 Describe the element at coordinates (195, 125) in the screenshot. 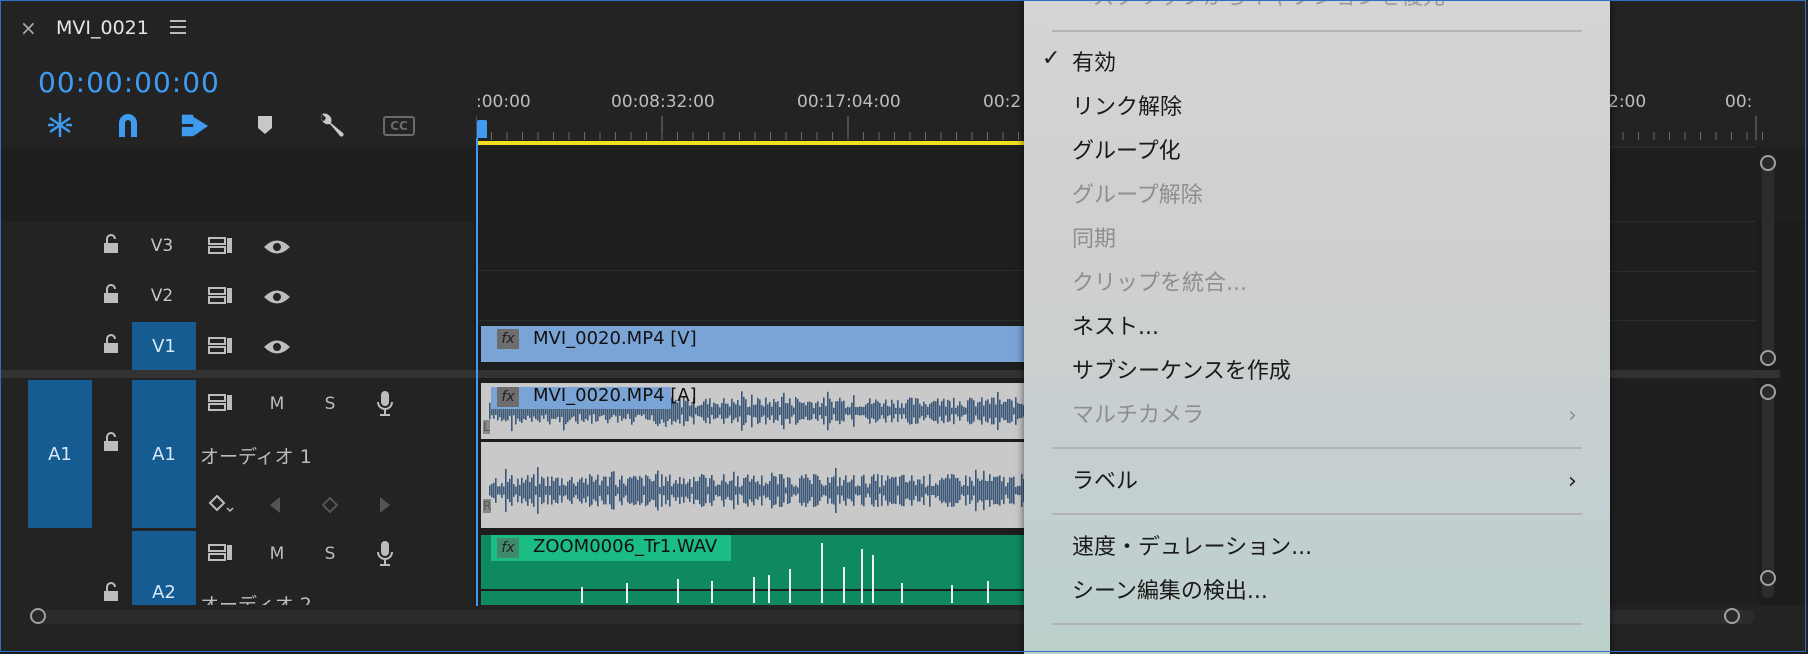

I see `linked-selection-icon` at that location.